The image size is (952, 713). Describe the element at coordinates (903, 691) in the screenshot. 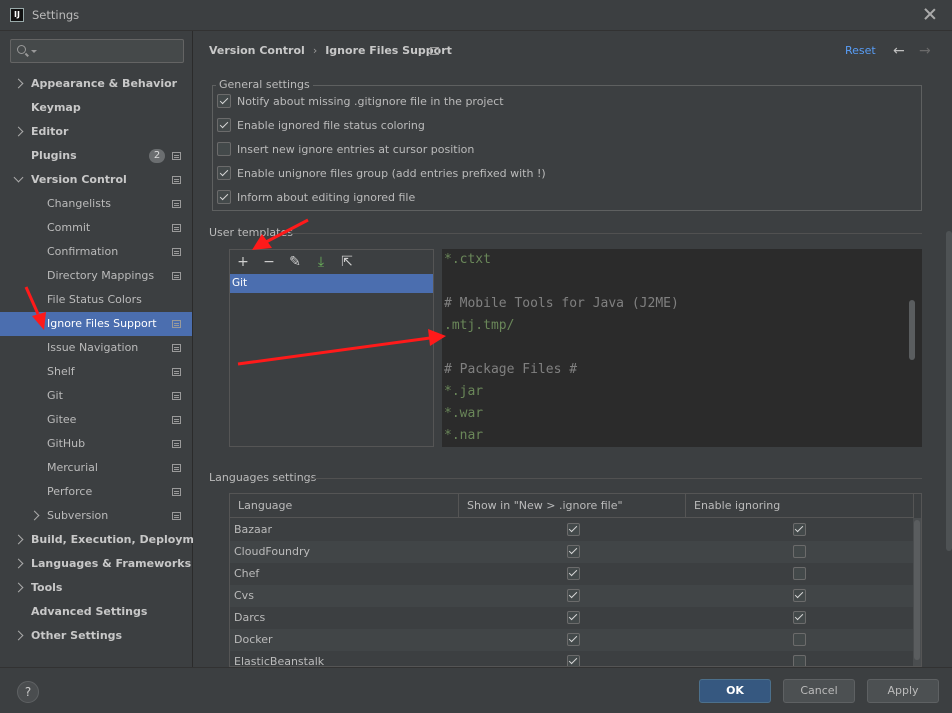

I see `apply-button: Apply` at that location.